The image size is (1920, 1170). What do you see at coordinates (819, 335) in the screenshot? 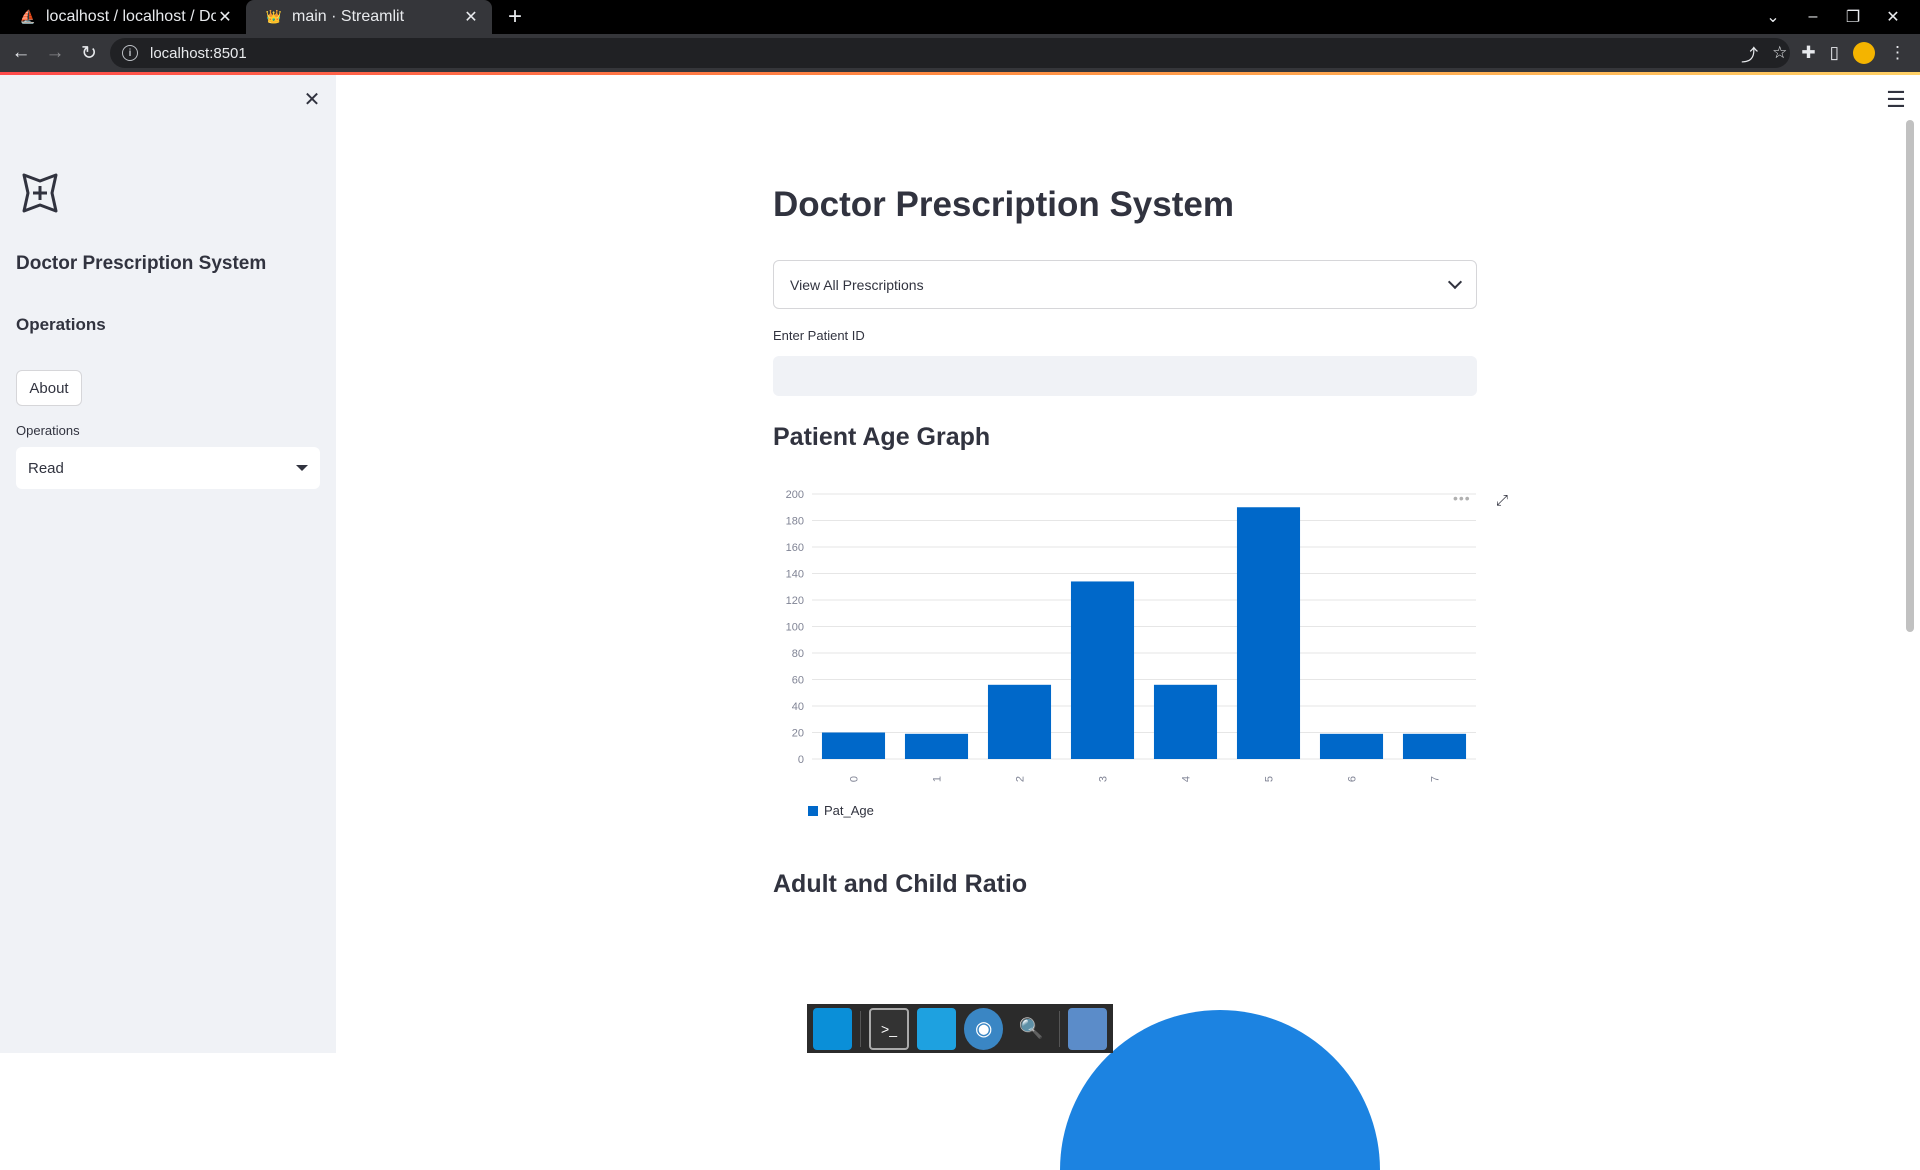
I see `patient-id-label: Enter Patient ID` at bounding box center [819, 335].